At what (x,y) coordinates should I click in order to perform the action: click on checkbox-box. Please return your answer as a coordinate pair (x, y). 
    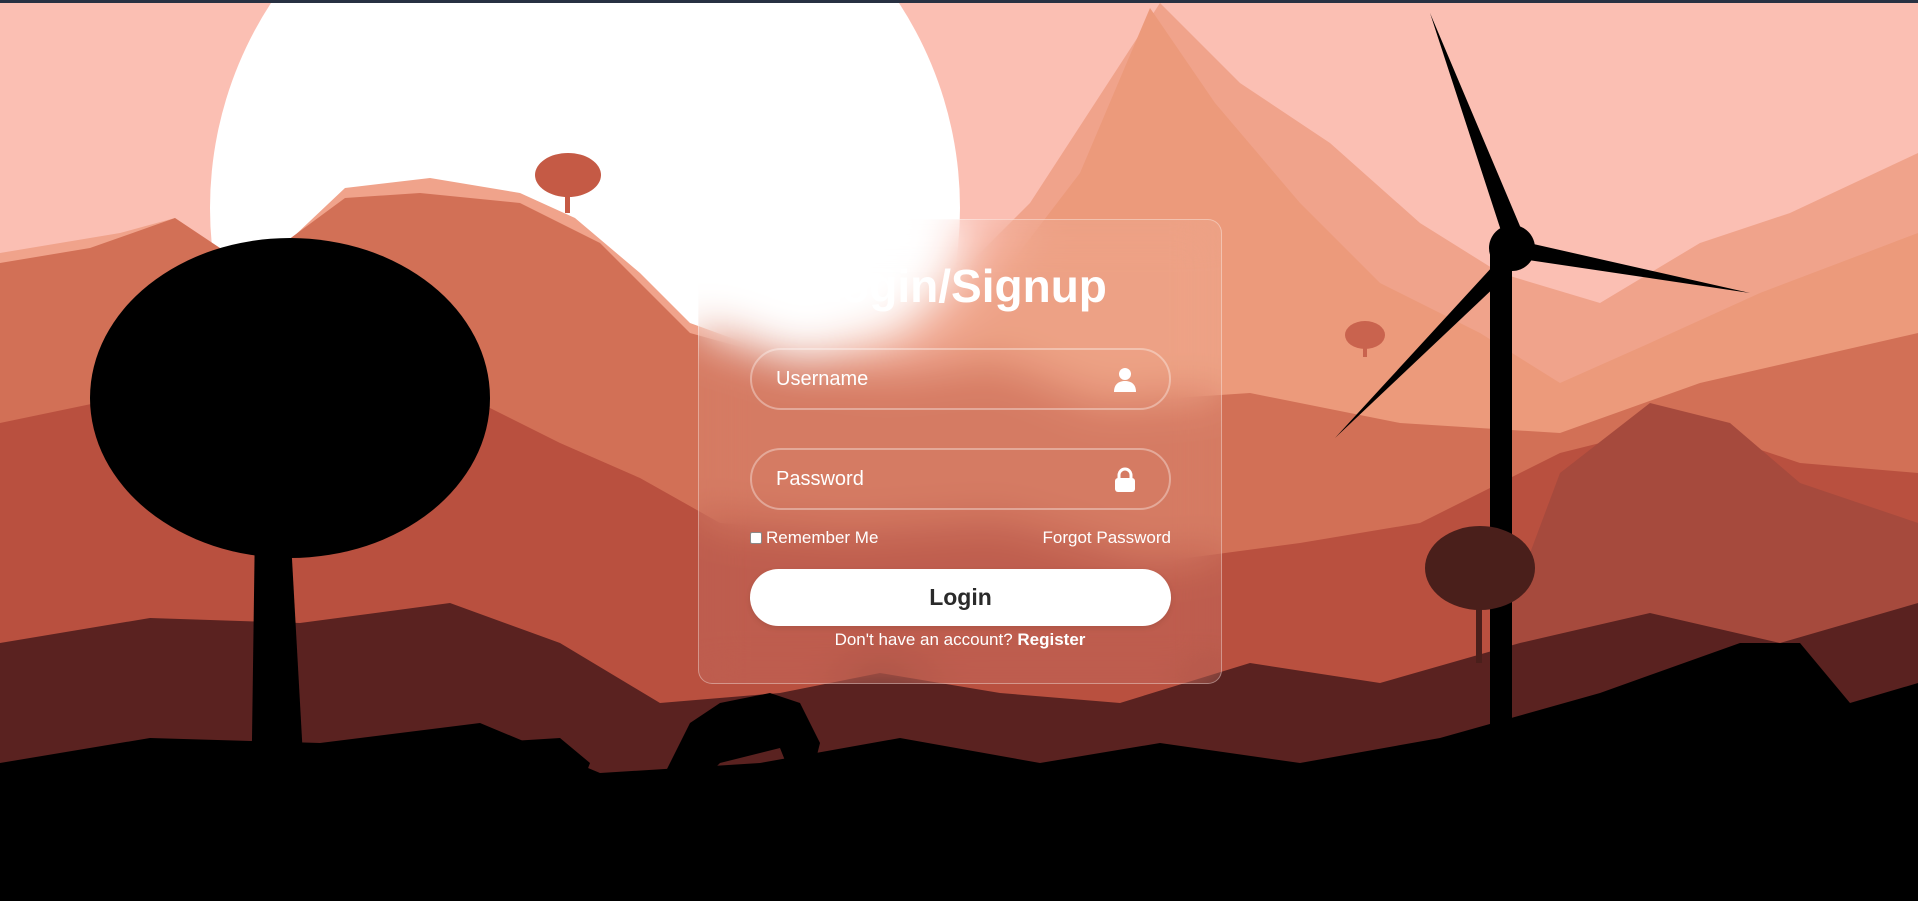
    Looking at the image, I should click on (756, 538).